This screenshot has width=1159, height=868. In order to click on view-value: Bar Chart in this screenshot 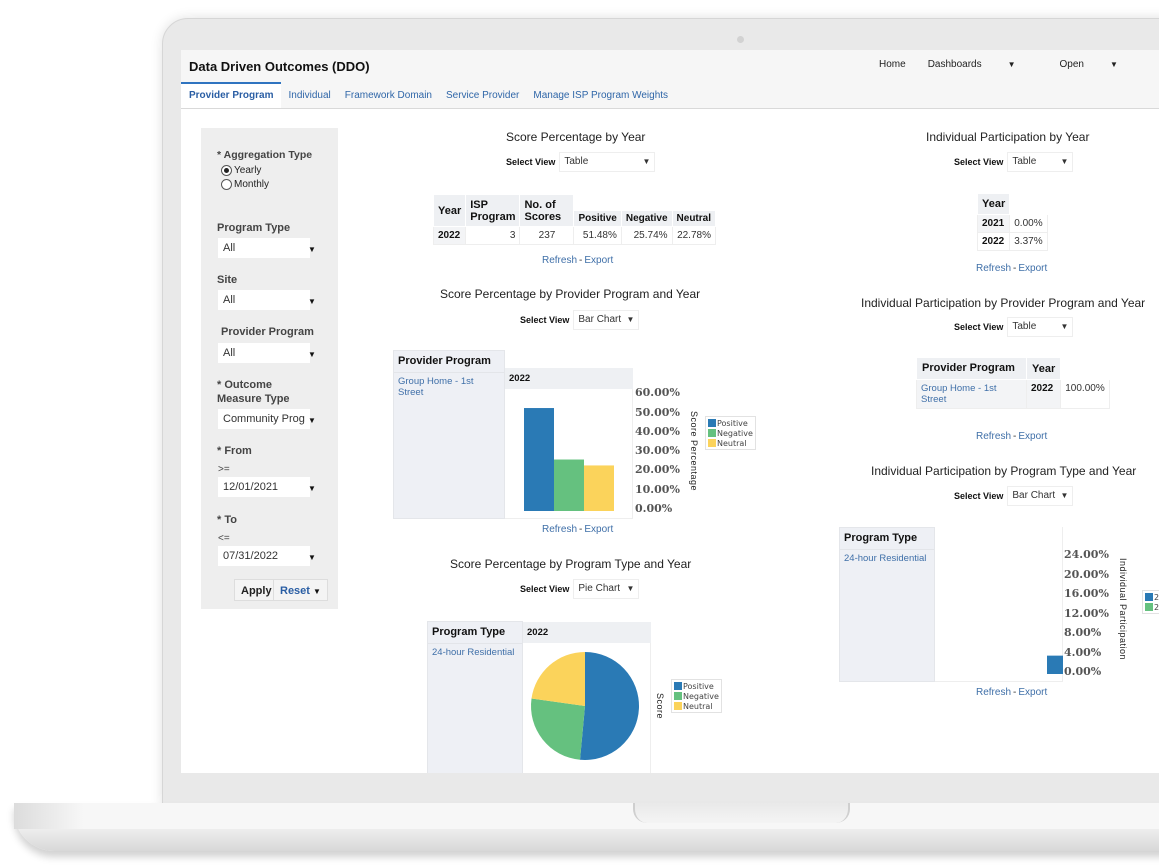, I will do `click(600, 319)`.